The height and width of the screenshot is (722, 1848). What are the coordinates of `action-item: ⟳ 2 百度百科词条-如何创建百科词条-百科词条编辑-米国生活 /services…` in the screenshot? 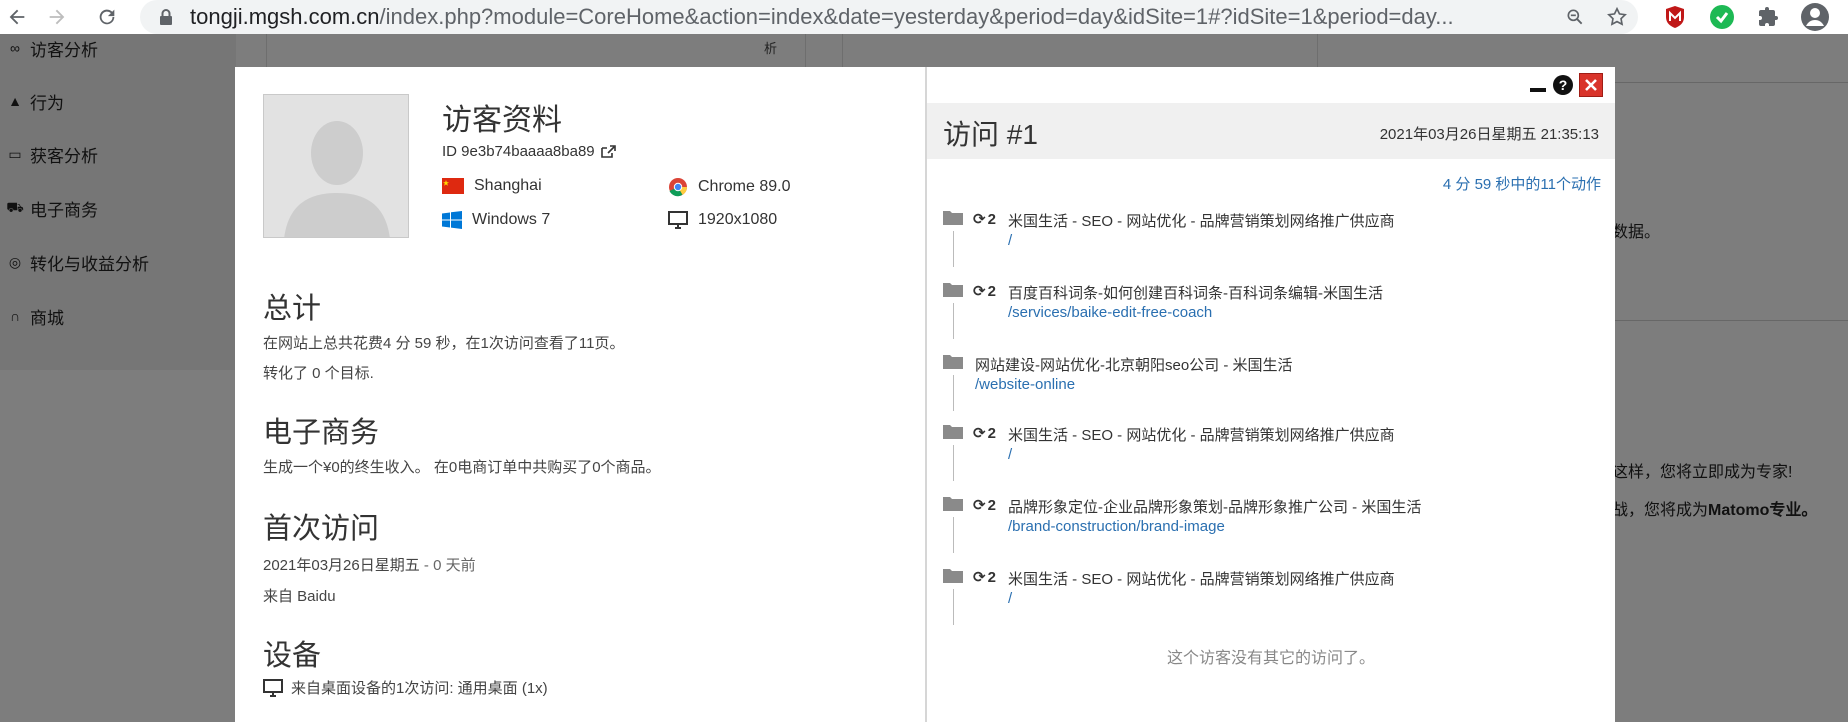 It's located at (1263, 311).